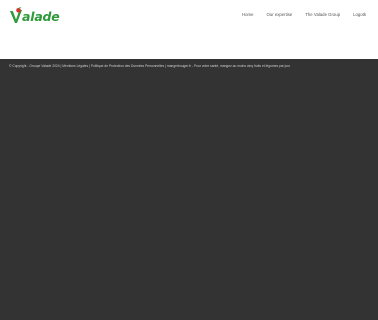 The image size is (378, 320). Describe the element at coordinates (16, 15) in the screenshot. I see `valade-v-apple-icon` at that location.